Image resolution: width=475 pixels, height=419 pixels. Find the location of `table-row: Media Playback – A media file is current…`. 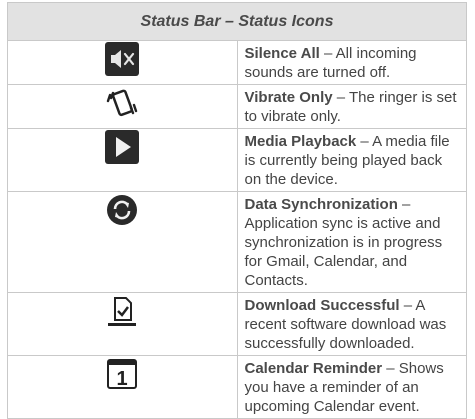

table-row: Media Playback – A media file is current… is located at coordinates (237, 160).